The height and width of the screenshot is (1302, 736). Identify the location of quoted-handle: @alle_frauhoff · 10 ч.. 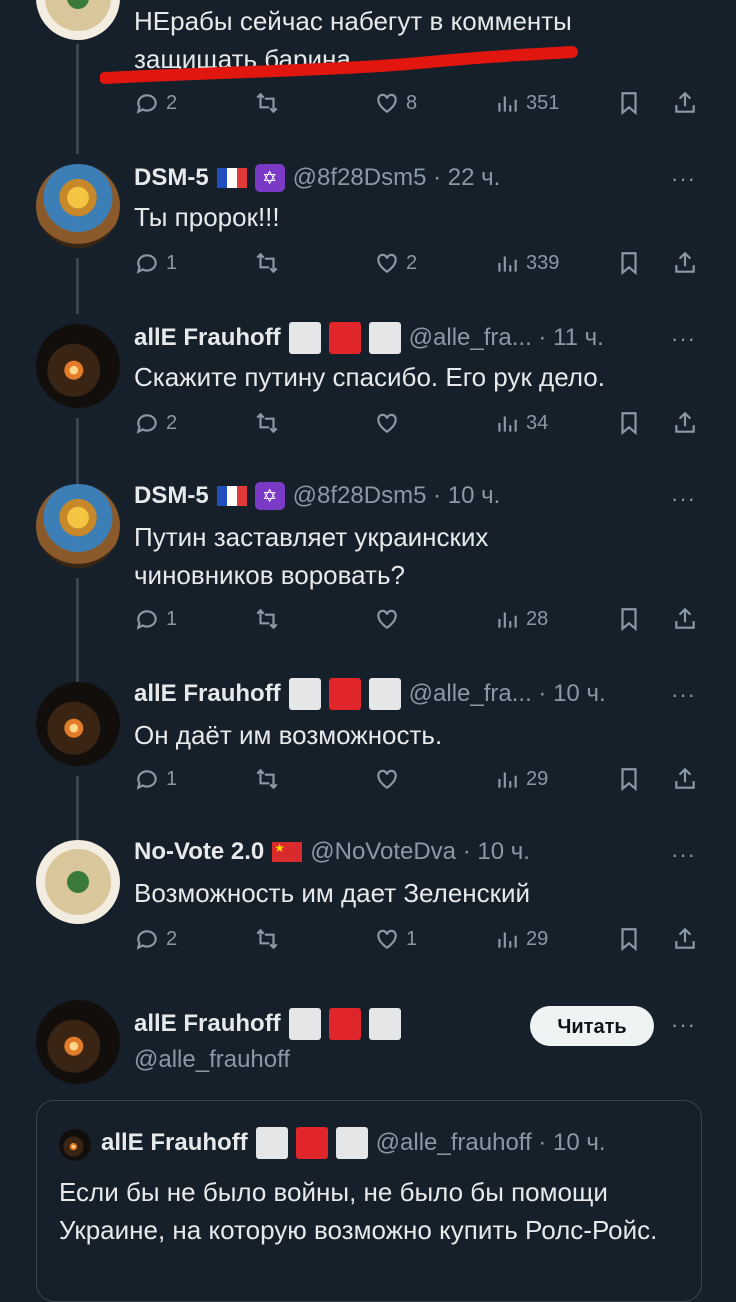
(490, 1142).